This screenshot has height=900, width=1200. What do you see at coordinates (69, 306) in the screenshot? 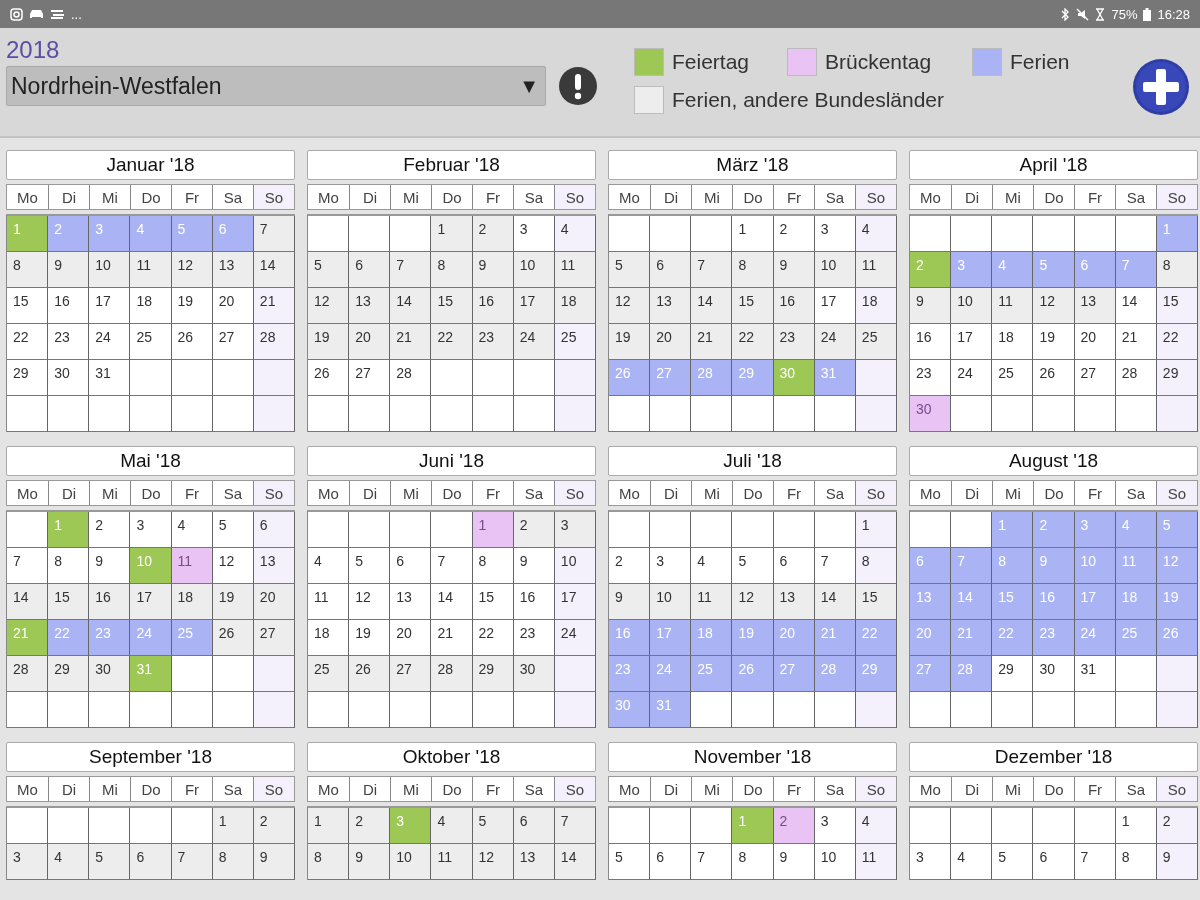
I see `day-cell: 16` at bounding box center [69, 306].